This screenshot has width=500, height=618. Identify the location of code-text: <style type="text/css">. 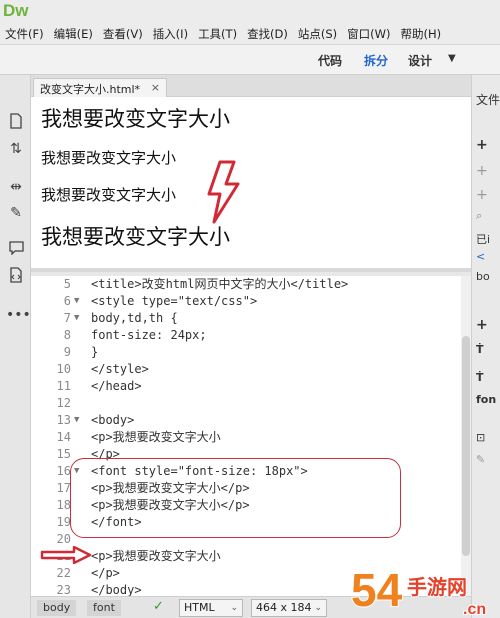
(174, 301).